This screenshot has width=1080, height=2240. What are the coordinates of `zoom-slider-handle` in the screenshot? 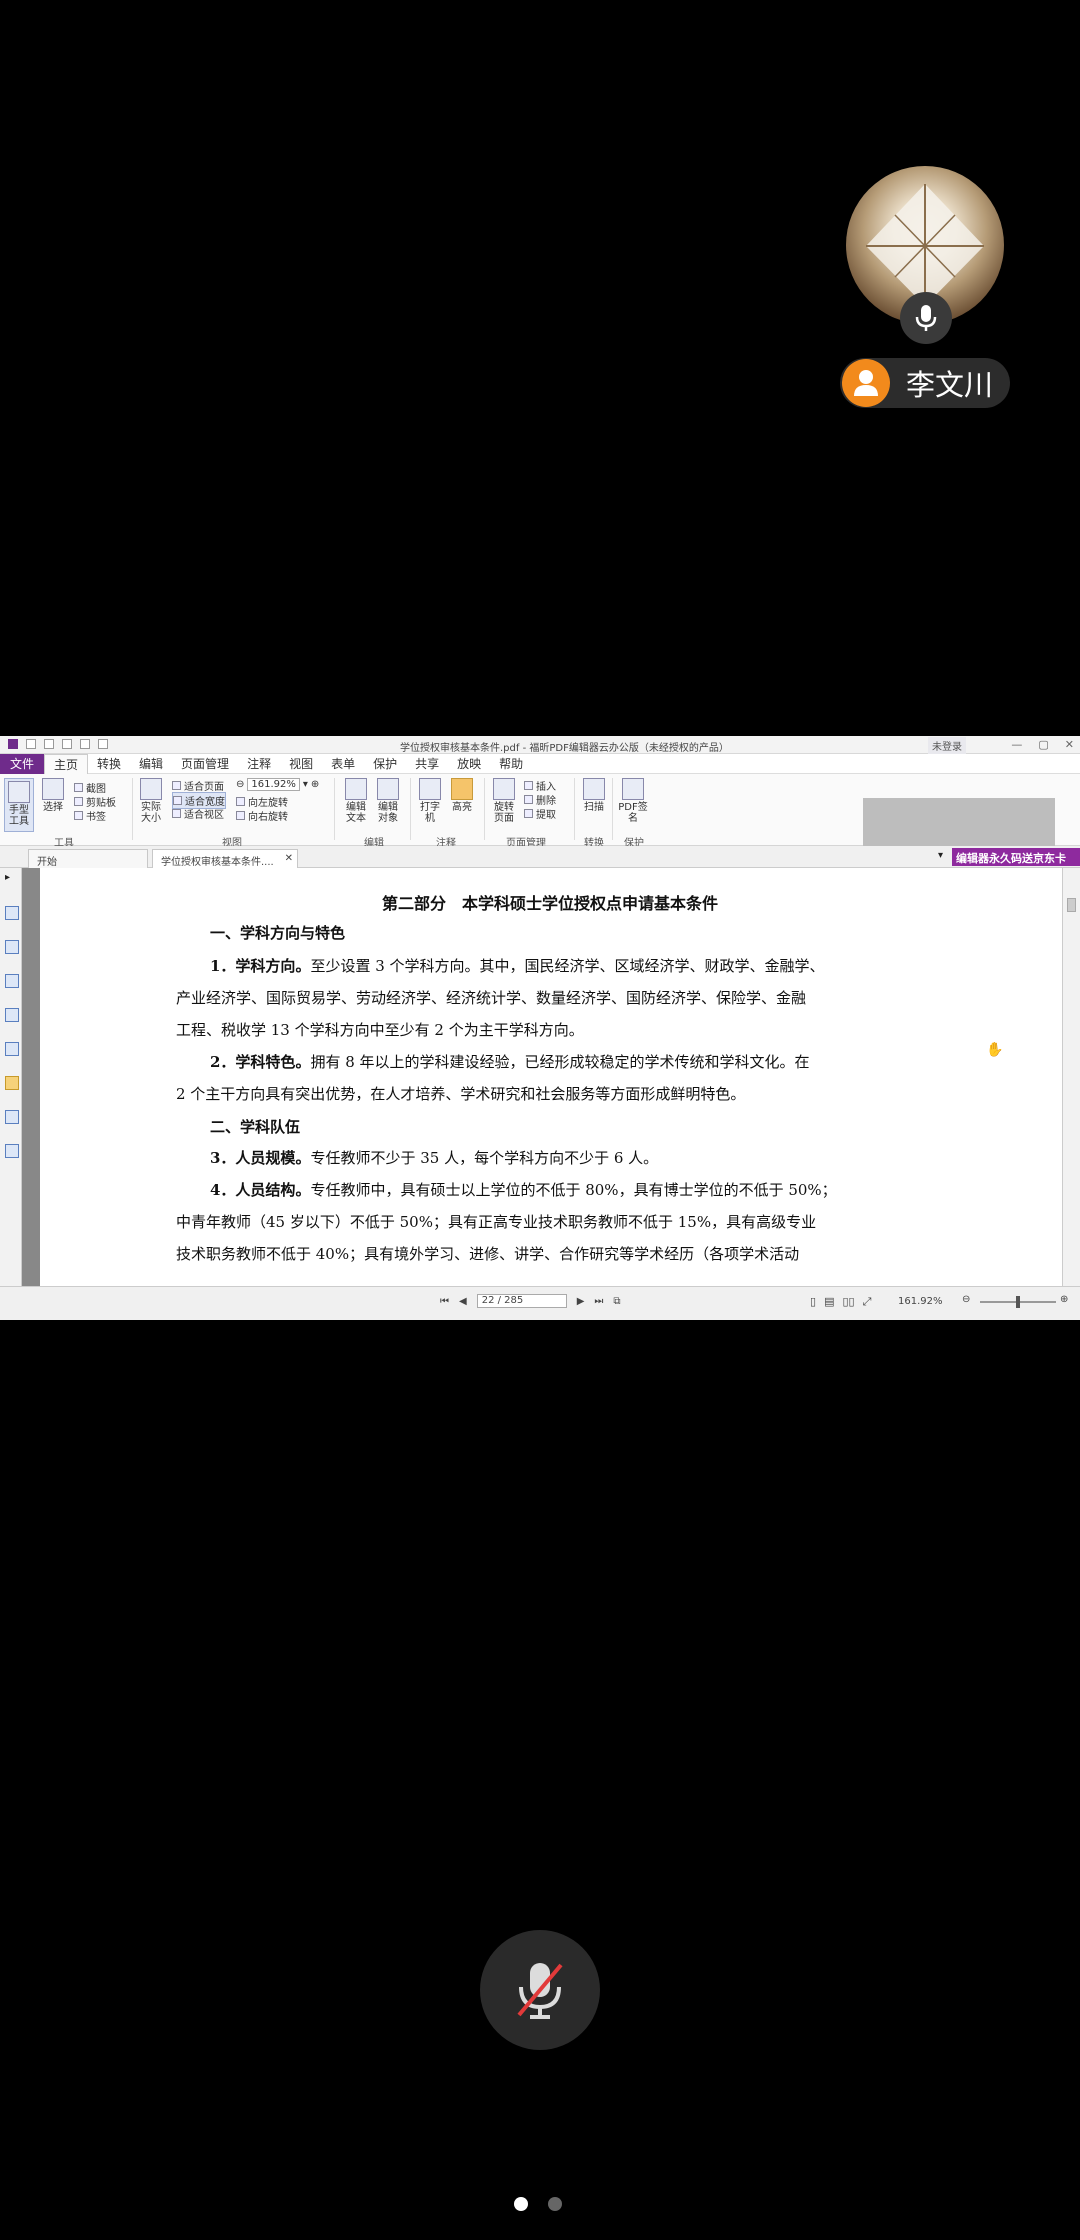 It's located at (1018, 1302).